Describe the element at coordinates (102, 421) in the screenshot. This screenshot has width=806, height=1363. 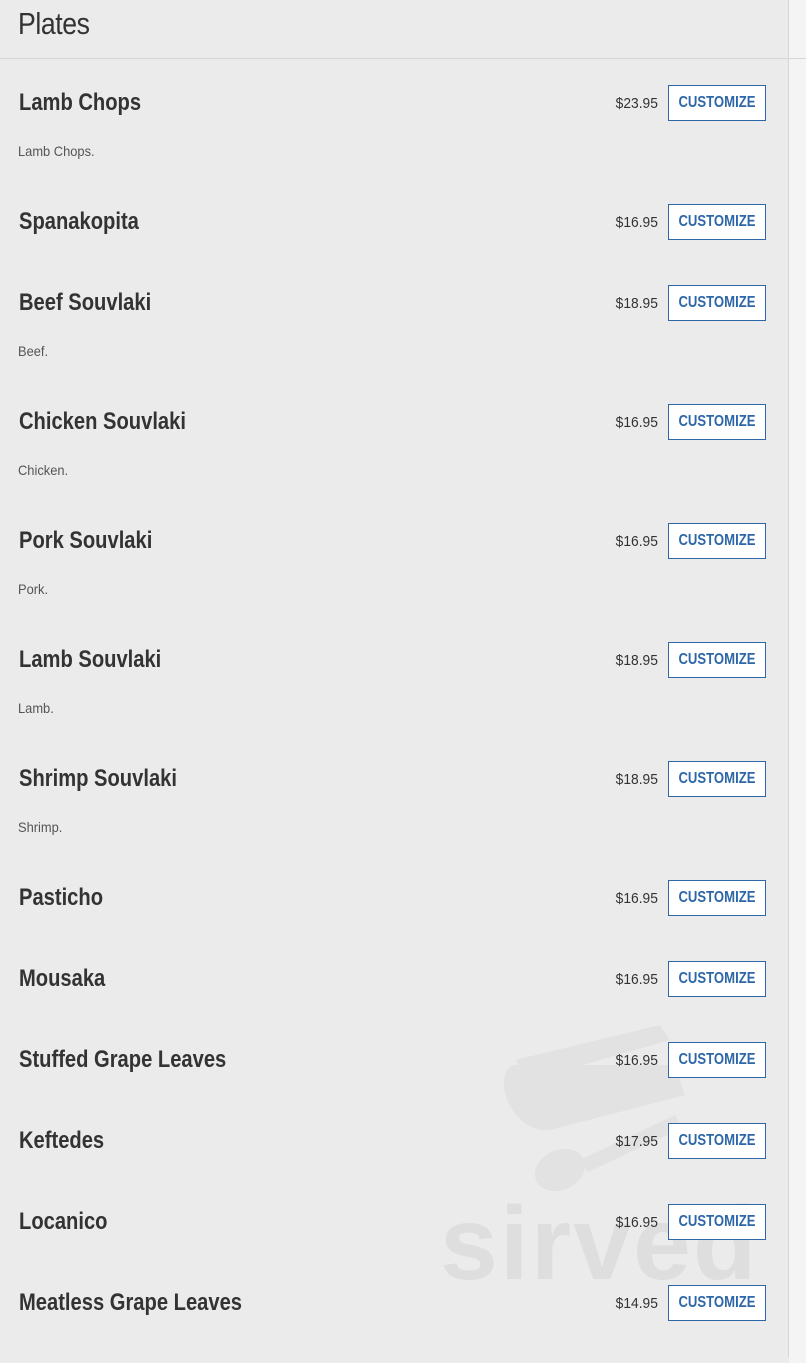
I see `item-name: Chicken Souvlaki` at that location.